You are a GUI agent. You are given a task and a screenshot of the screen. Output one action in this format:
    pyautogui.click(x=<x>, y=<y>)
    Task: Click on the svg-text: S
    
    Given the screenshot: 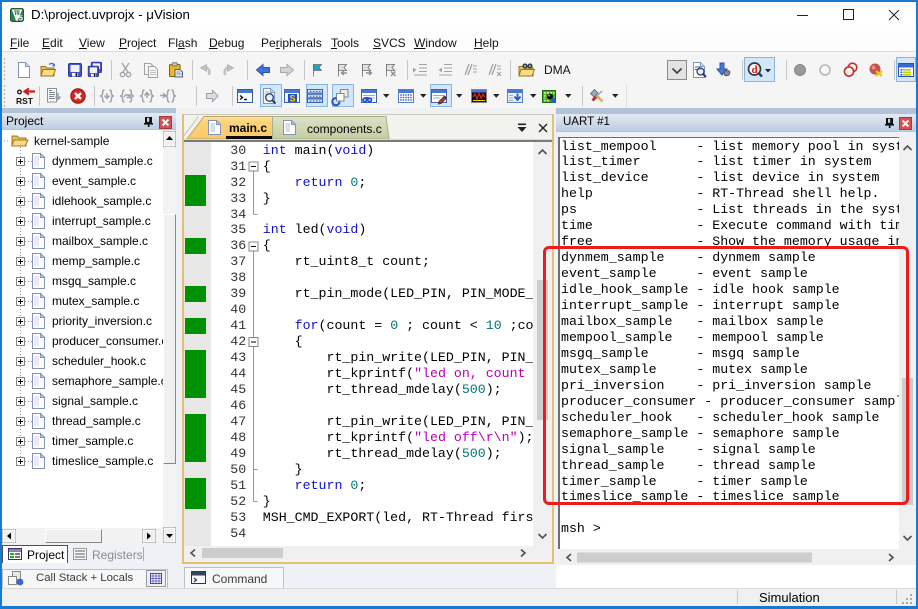 What is the action you would take?
    pyautogui.click(x=292, y=99)
    